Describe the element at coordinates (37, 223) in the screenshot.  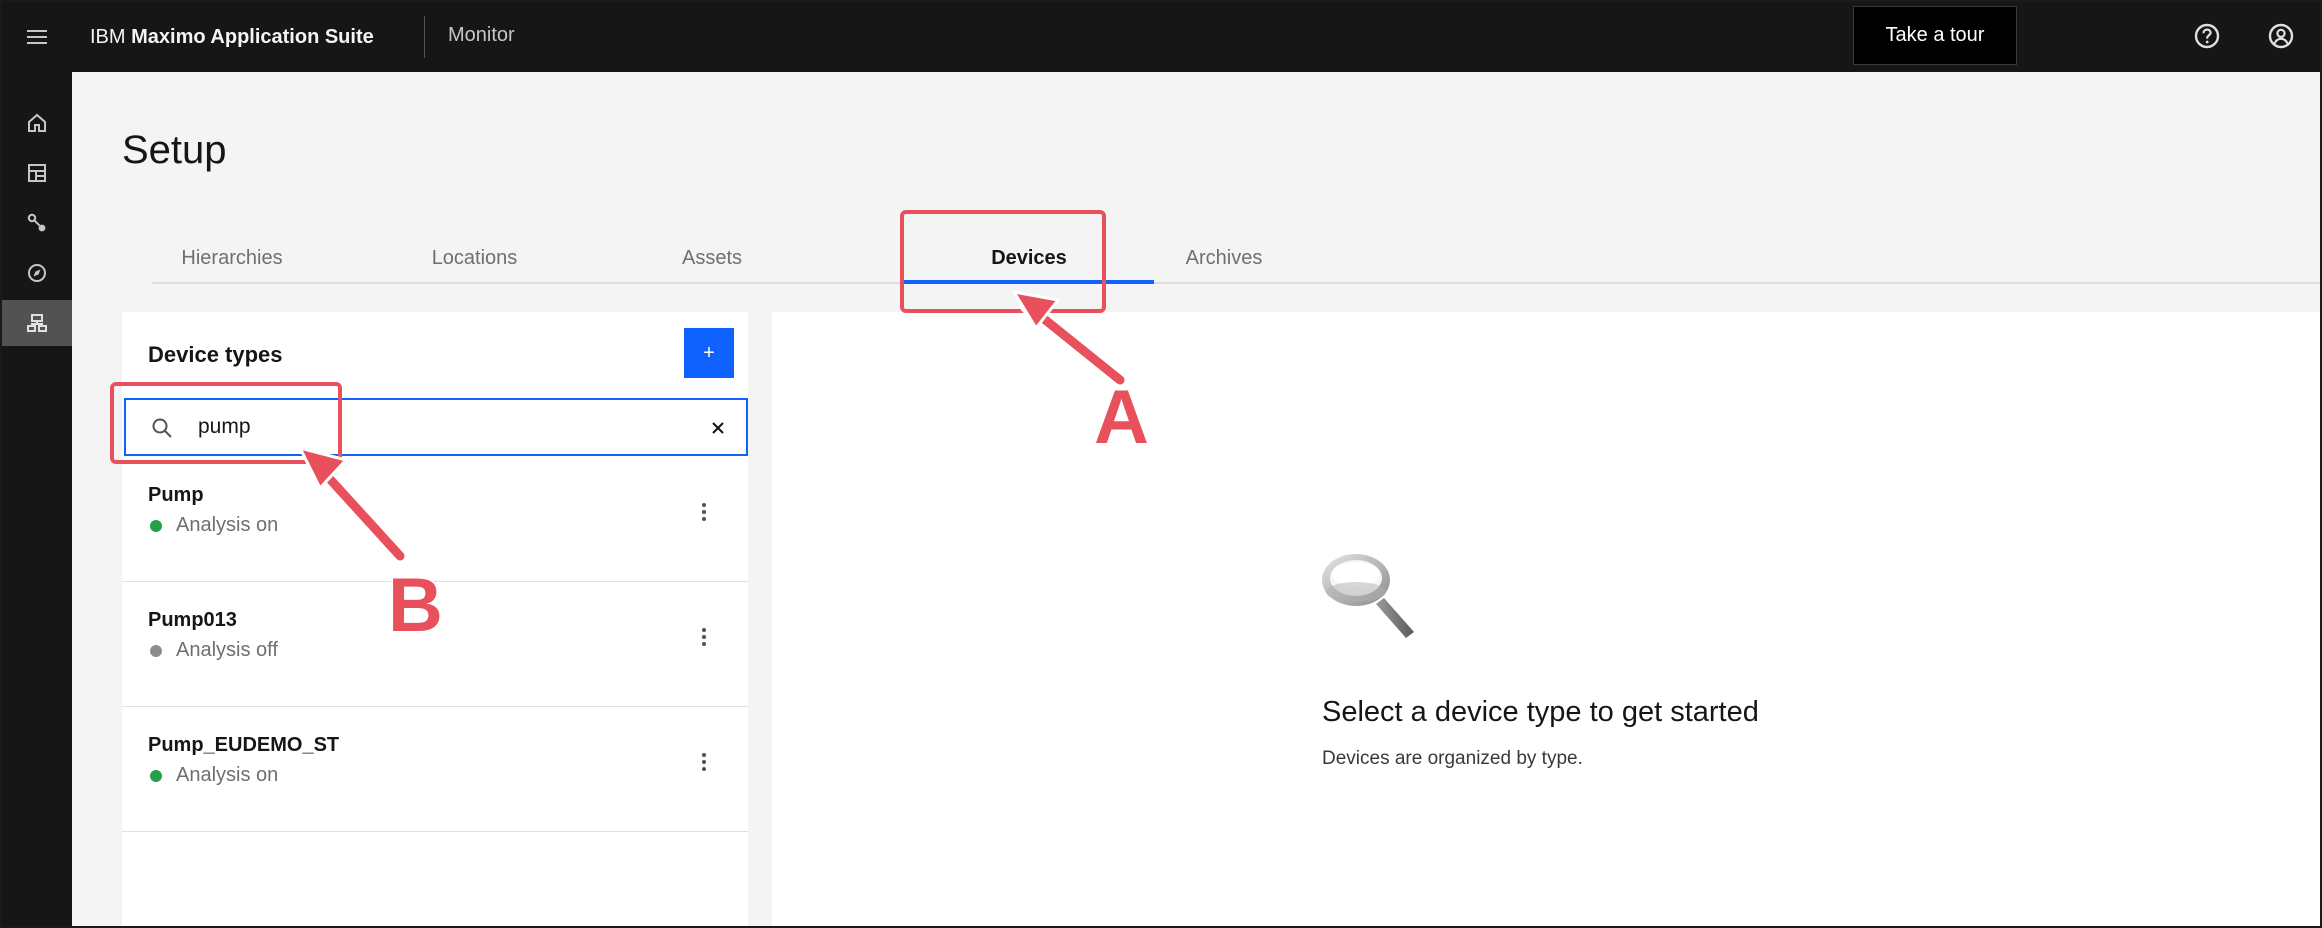
I see `connections-icon` at that location.